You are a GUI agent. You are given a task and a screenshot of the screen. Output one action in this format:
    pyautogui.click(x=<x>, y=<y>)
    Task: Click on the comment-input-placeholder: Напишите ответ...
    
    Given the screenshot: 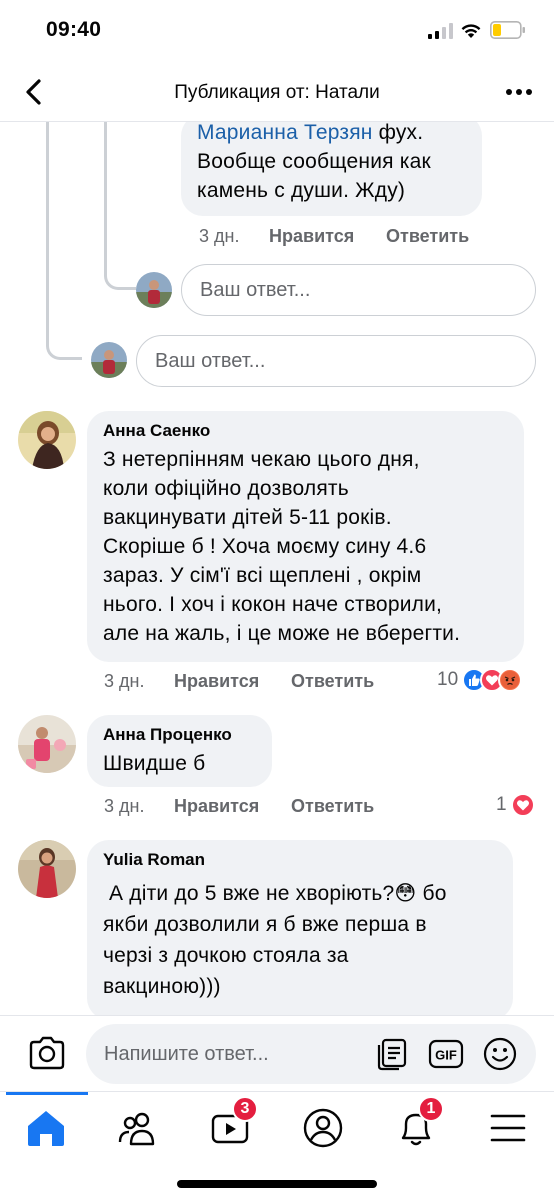 What is the action you would take?
    pyautogui.click(x=186, y=1054)
    